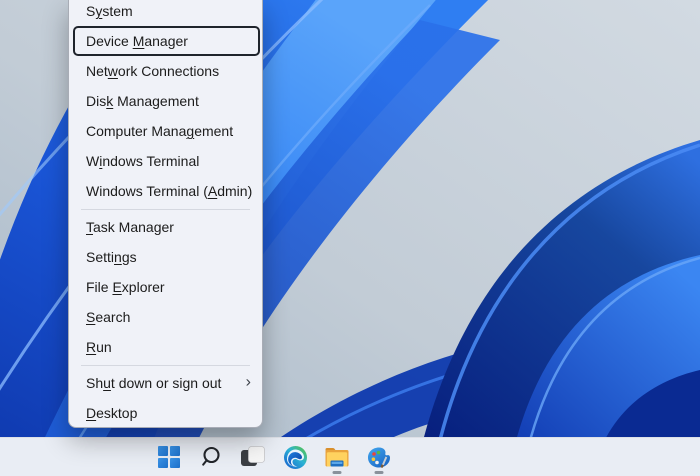  What do you see at coordinates (99, 347) in the screenshot?
I see `menu-item-label: Run` at bounding box center [99, 347].